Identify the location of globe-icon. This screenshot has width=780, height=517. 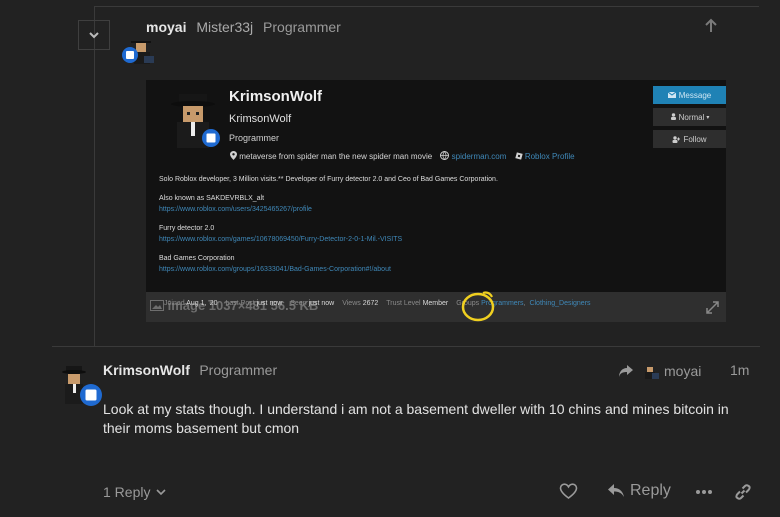
(445, 156).